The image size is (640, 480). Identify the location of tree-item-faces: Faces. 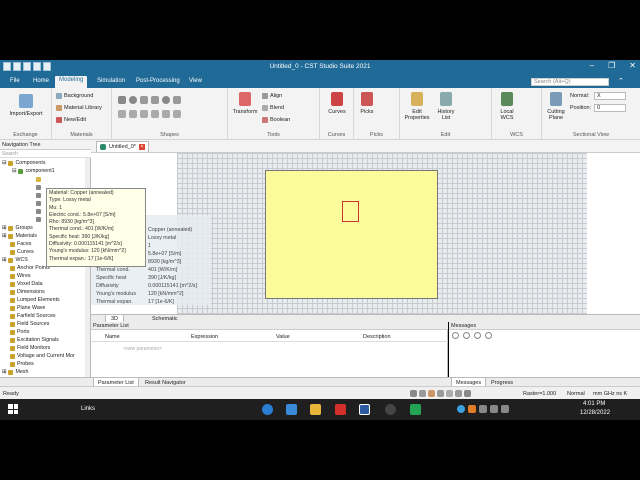
(20, 244).